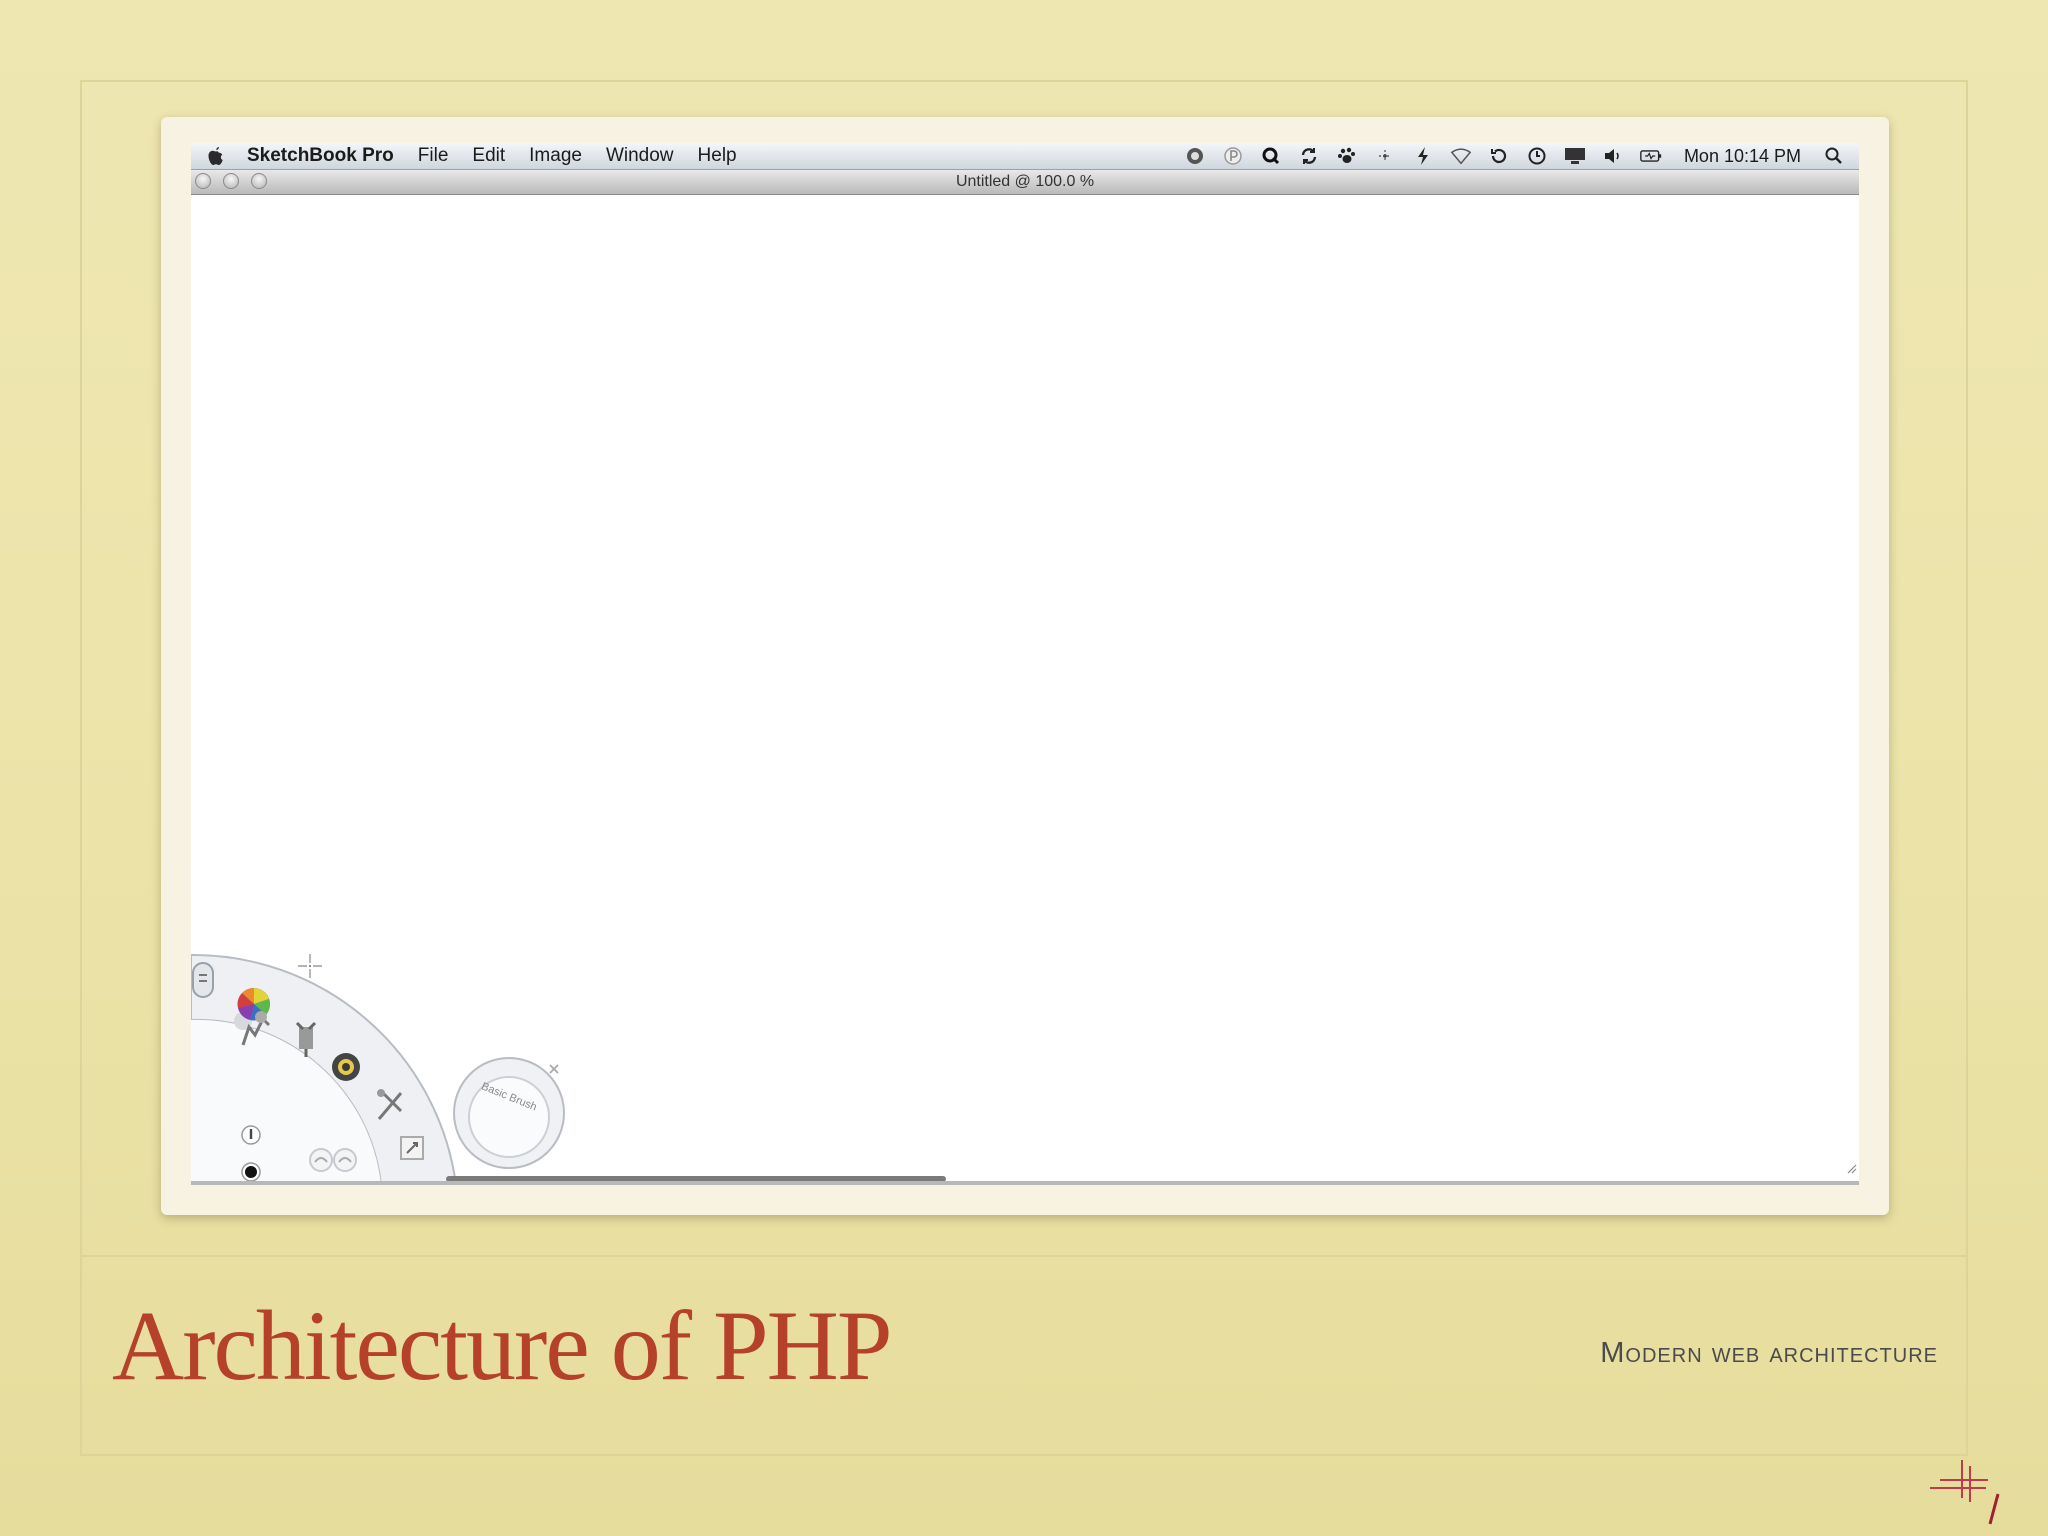  I want to click on pathfinder-svg, so click(1233, 156).